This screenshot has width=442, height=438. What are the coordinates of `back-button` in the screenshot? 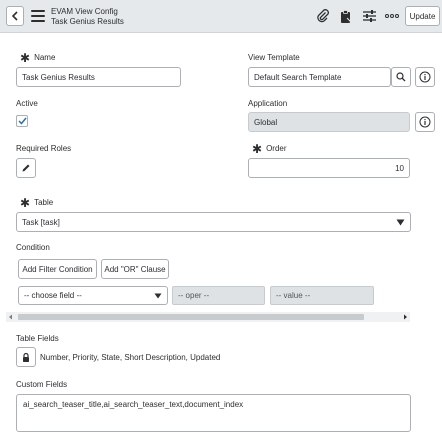 It's located at (15, 16).